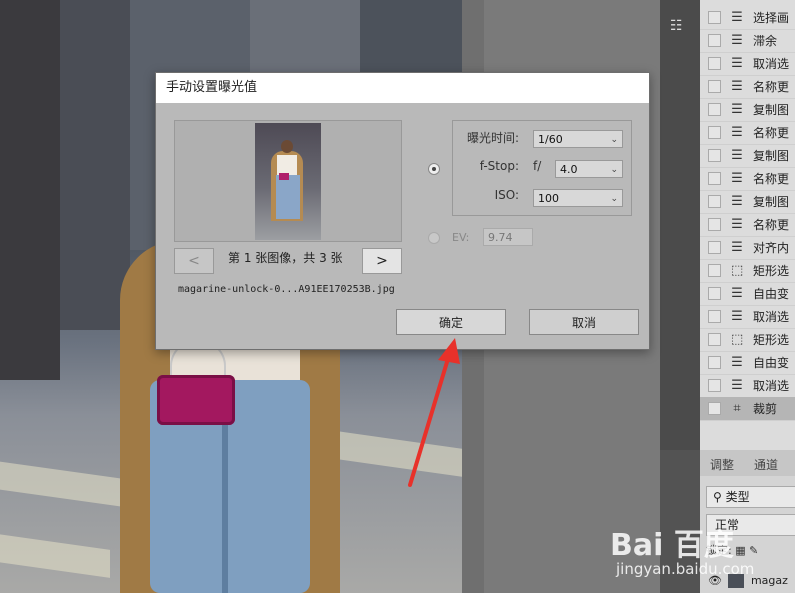 The width and height of the screenshot is (795, 593). Describe the element at coordinates (740, 550) in the screenshot. I see `lock-pixels-icon: ▦` at that location.